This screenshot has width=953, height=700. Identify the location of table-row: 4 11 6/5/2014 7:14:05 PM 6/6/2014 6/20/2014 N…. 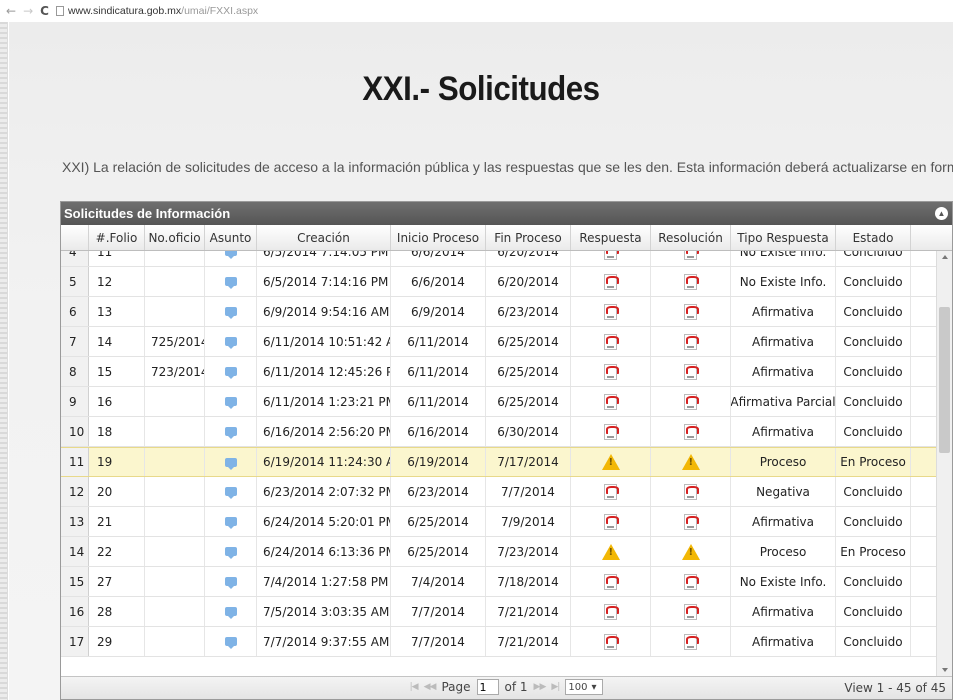
(499, 259).